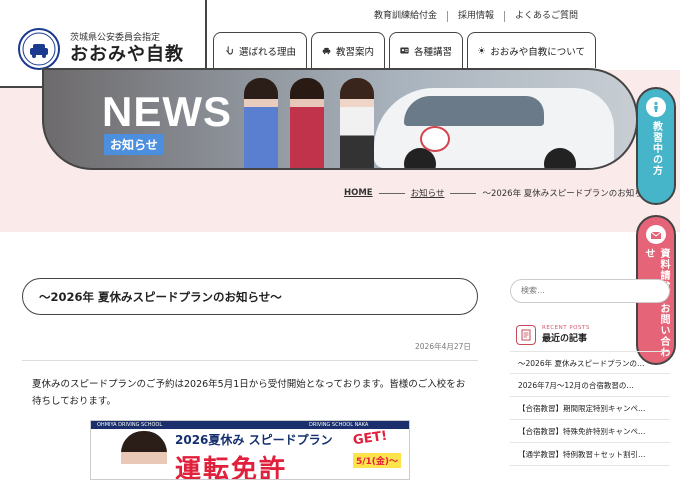 This screenshot has height=480, width=680. What do you see at coordinates (370, 438) in the screenshot?
I see `banner-get: GET!` at bounding box center [370, 438].